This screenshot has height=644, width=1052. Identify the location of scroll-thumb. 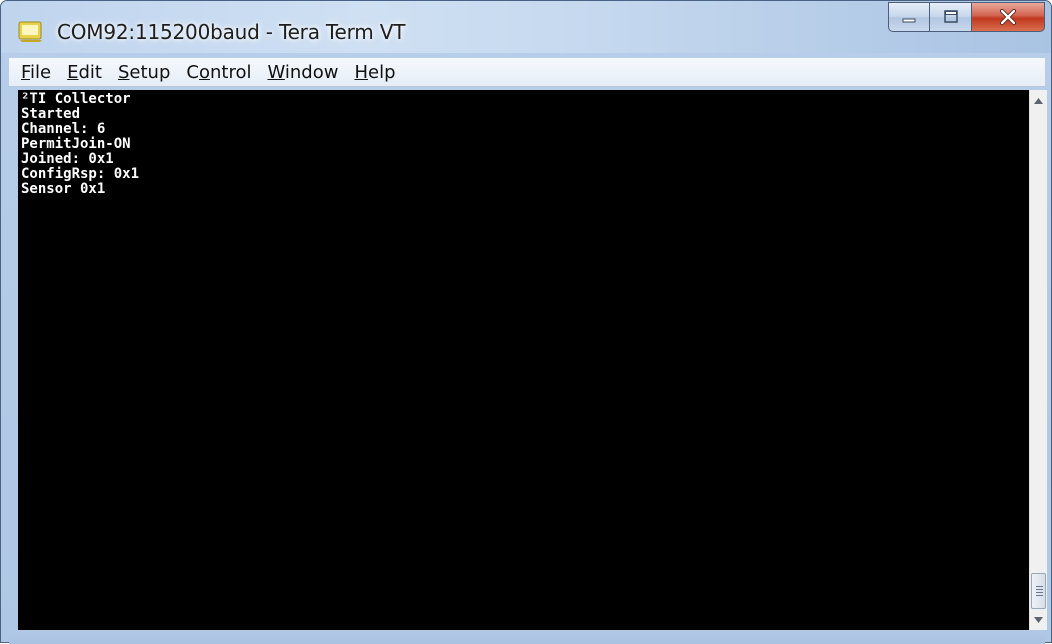
(1038, 591).